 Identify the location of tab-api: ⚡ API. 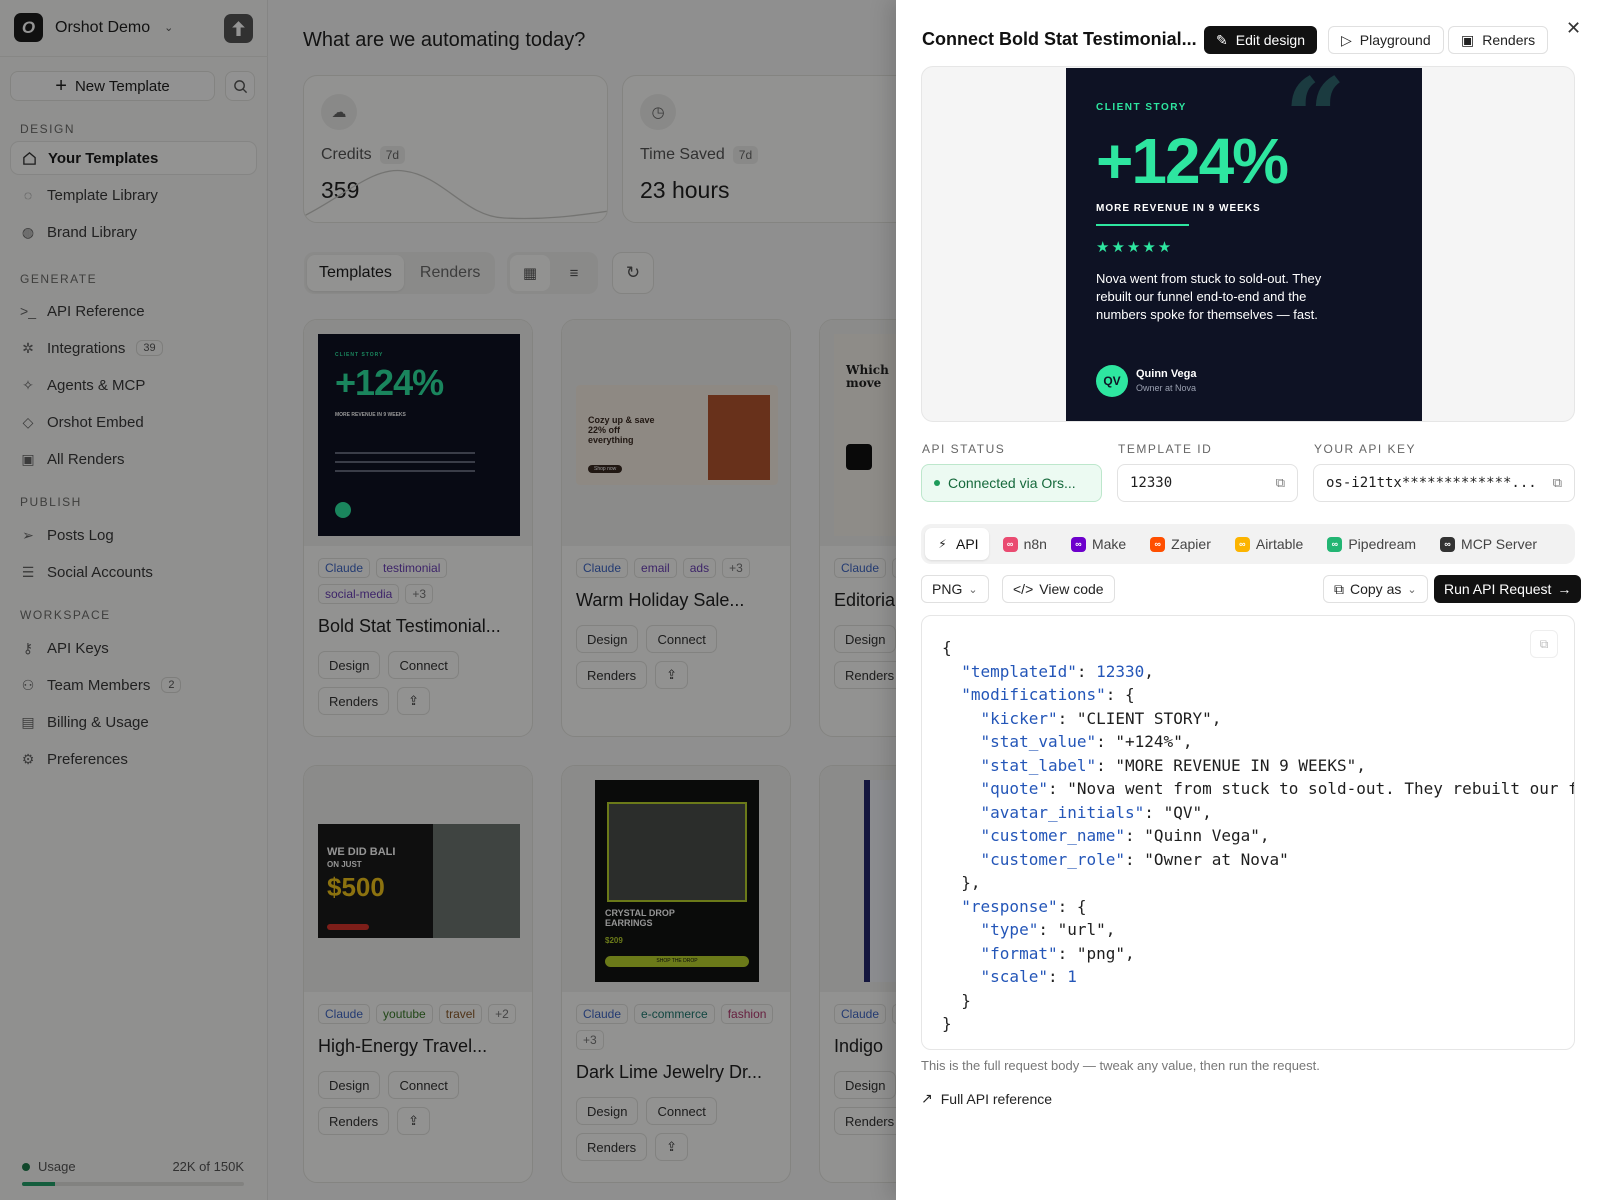
(957, 544).